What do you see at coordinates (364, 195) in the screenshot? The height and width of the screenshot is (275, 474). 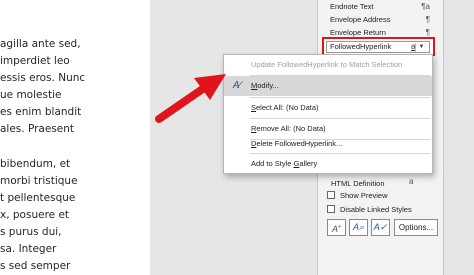 I see `show-preview-label: Show Preview` at bounding box center [364, 195].